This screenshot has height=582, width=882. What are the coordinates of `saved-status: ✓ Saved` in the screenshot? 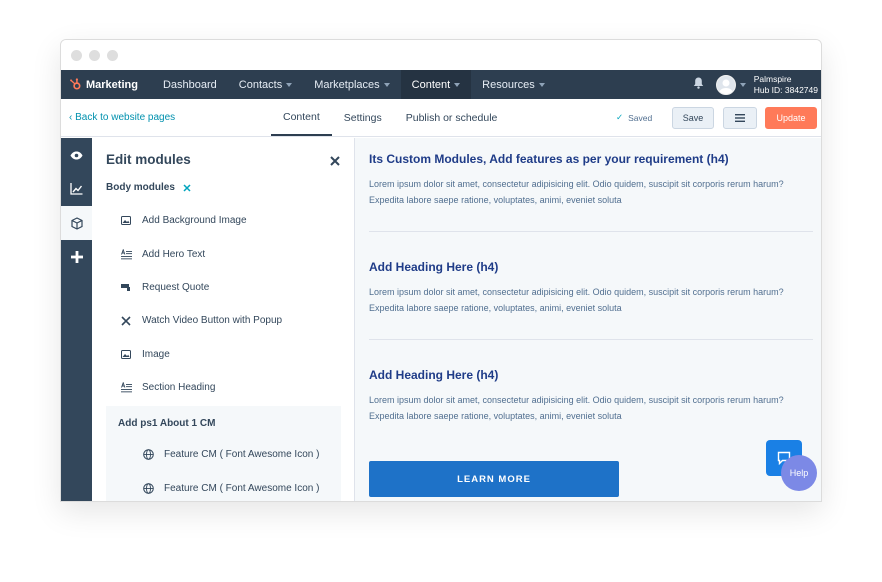 It's located at (634, 117).